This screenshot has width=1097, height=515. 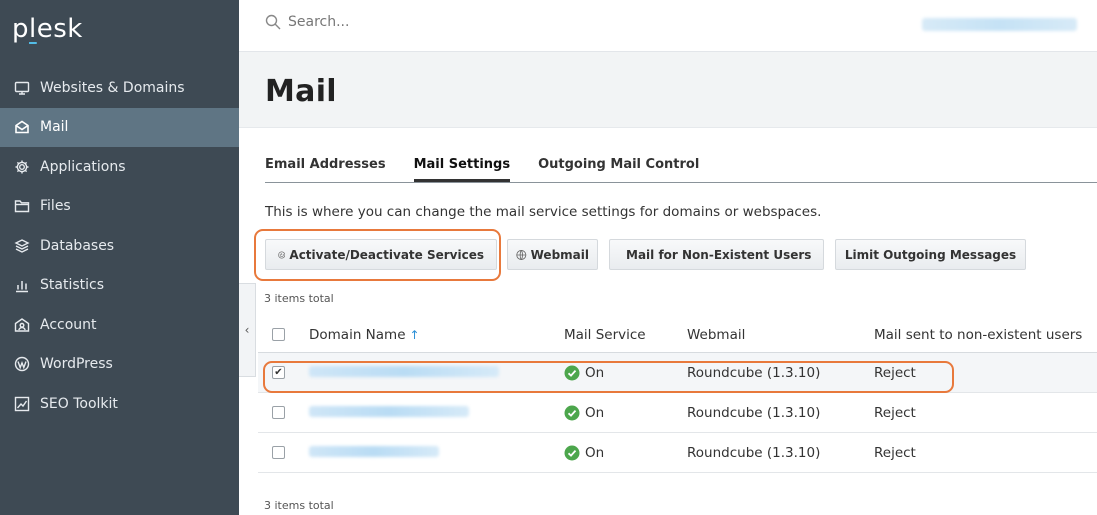 I want to click on row-select-cell: ✔, so click(x=283, y=372).